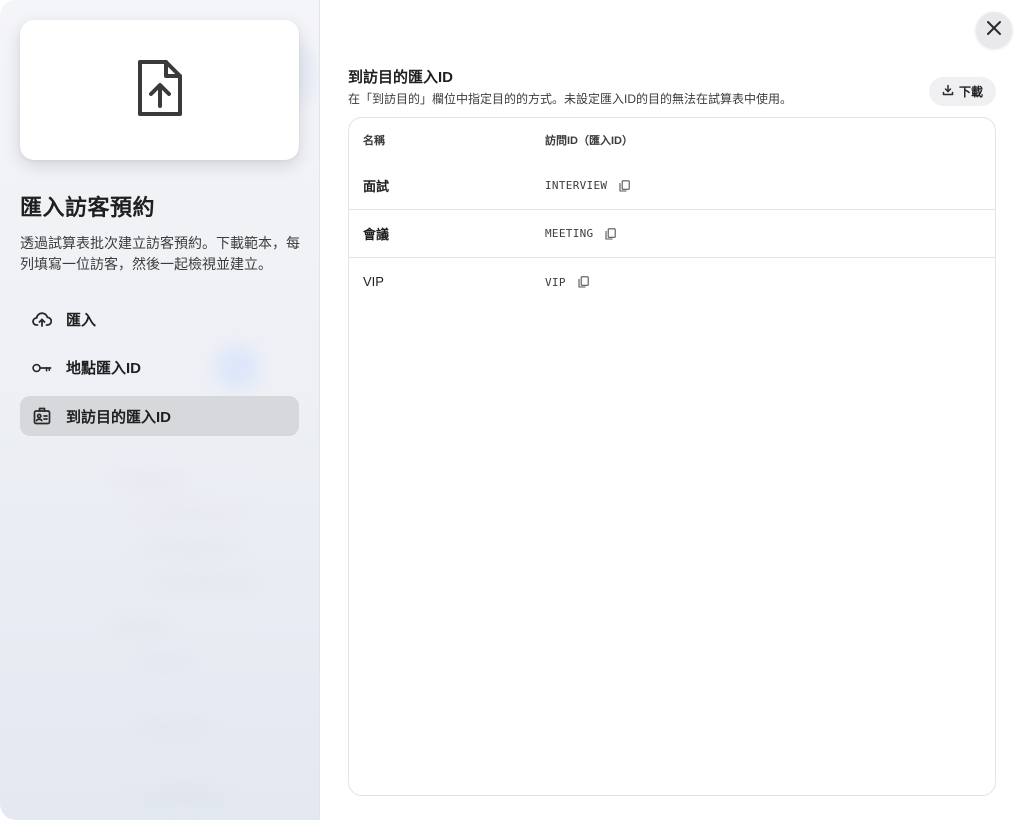 The height and width of the screenshot is (820, 1024). I want to click on close-button, so click(994, 30).